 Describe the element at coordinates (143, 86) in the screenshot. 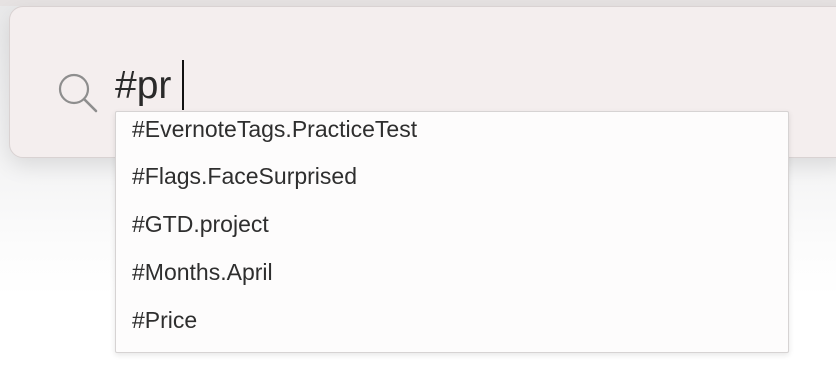

I see `search-input: #pr` at that location.